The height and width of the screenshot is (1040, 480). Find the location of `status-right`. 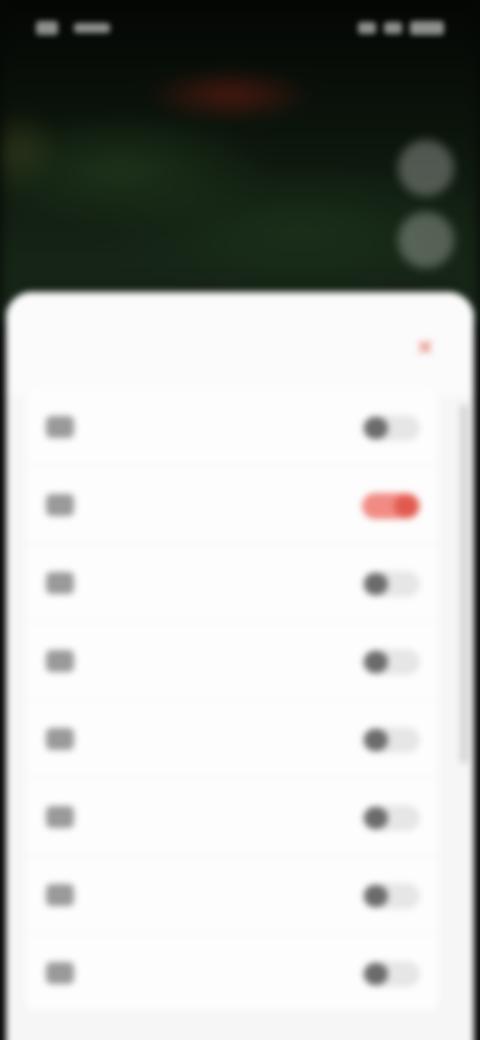

status-right is located at coordinates (401, 28).